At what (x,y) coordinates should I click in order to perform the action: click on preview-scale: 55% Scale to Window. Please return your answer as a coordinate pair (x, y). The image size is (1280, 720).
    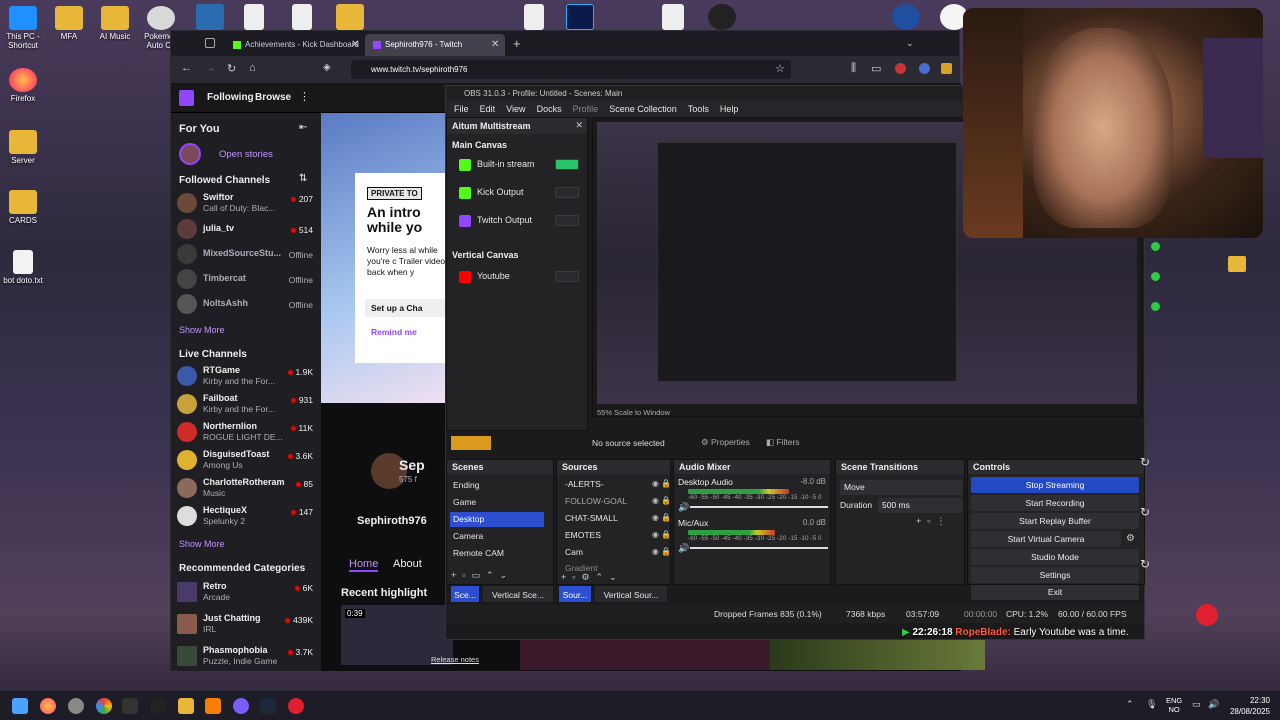
    Looking at the image, I should click on (633, 412).